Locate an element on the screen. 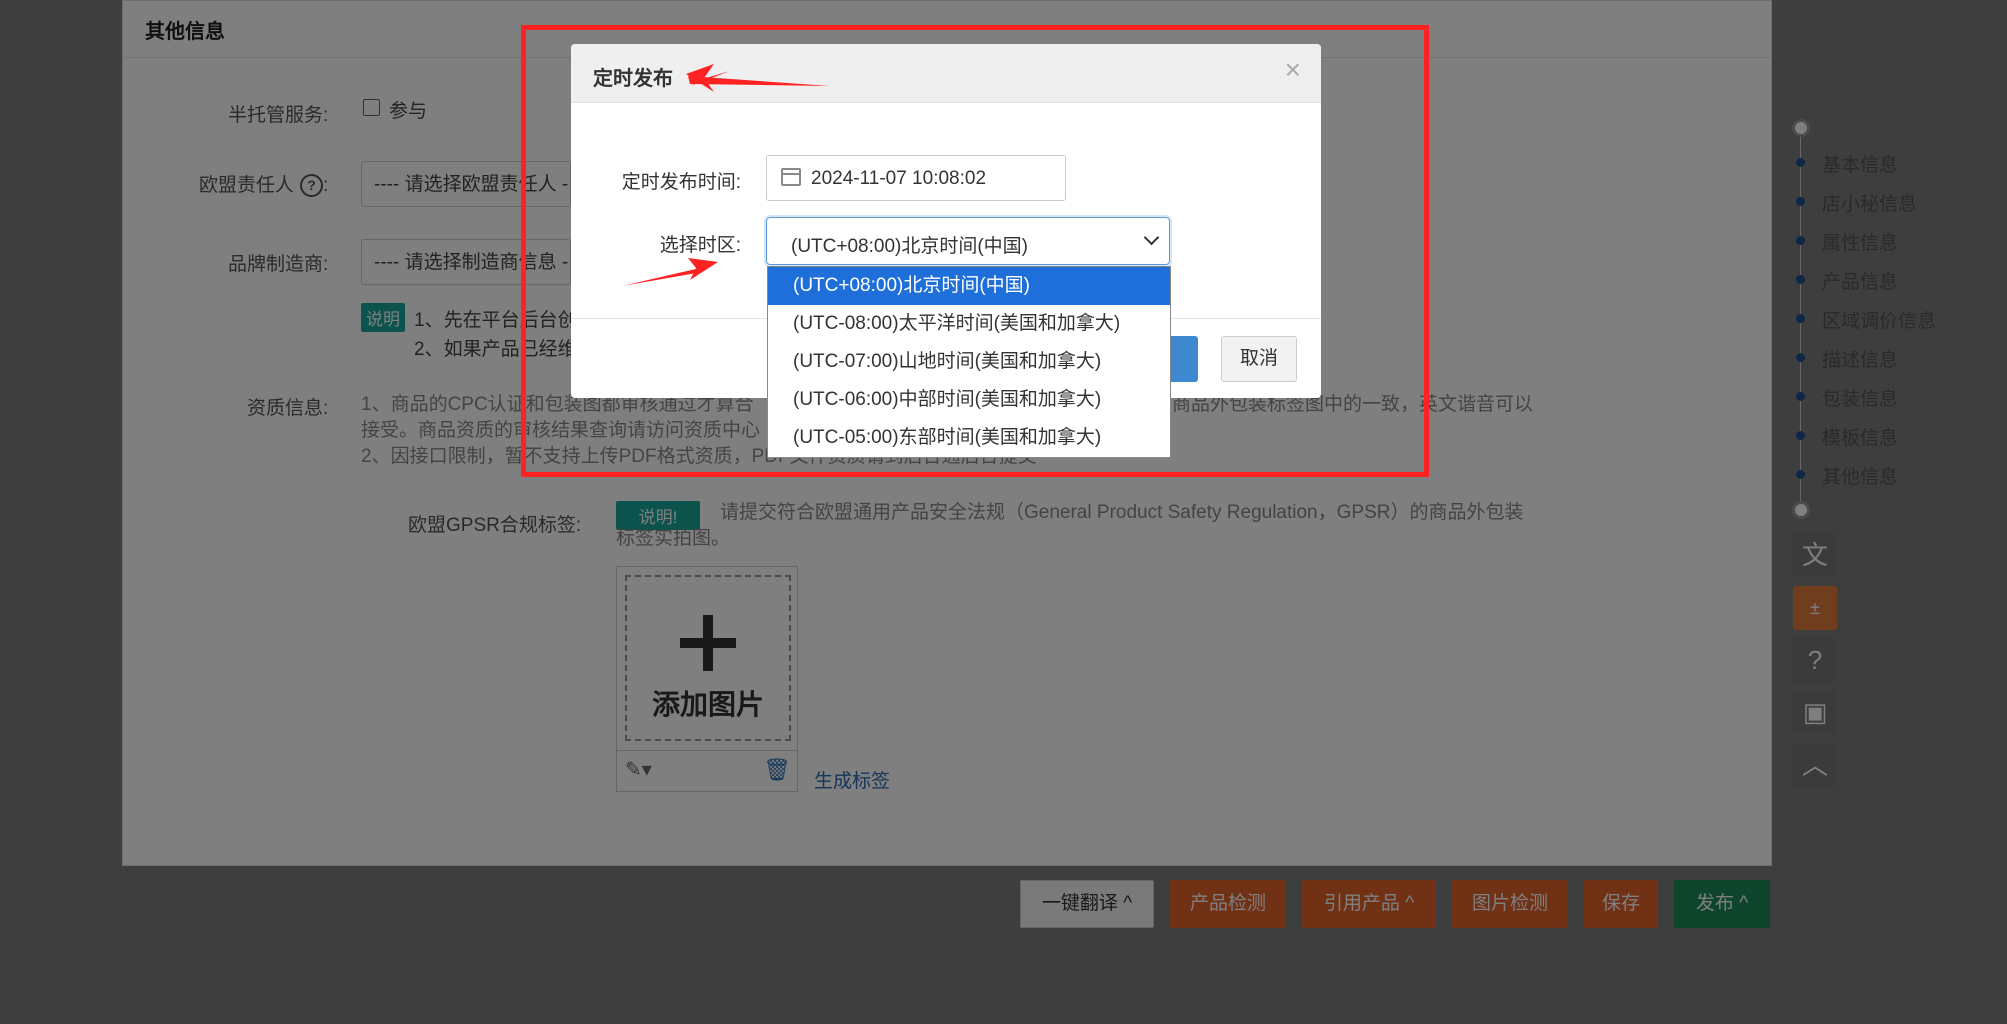  annotation-arrows is located at coordinates (726, 175).